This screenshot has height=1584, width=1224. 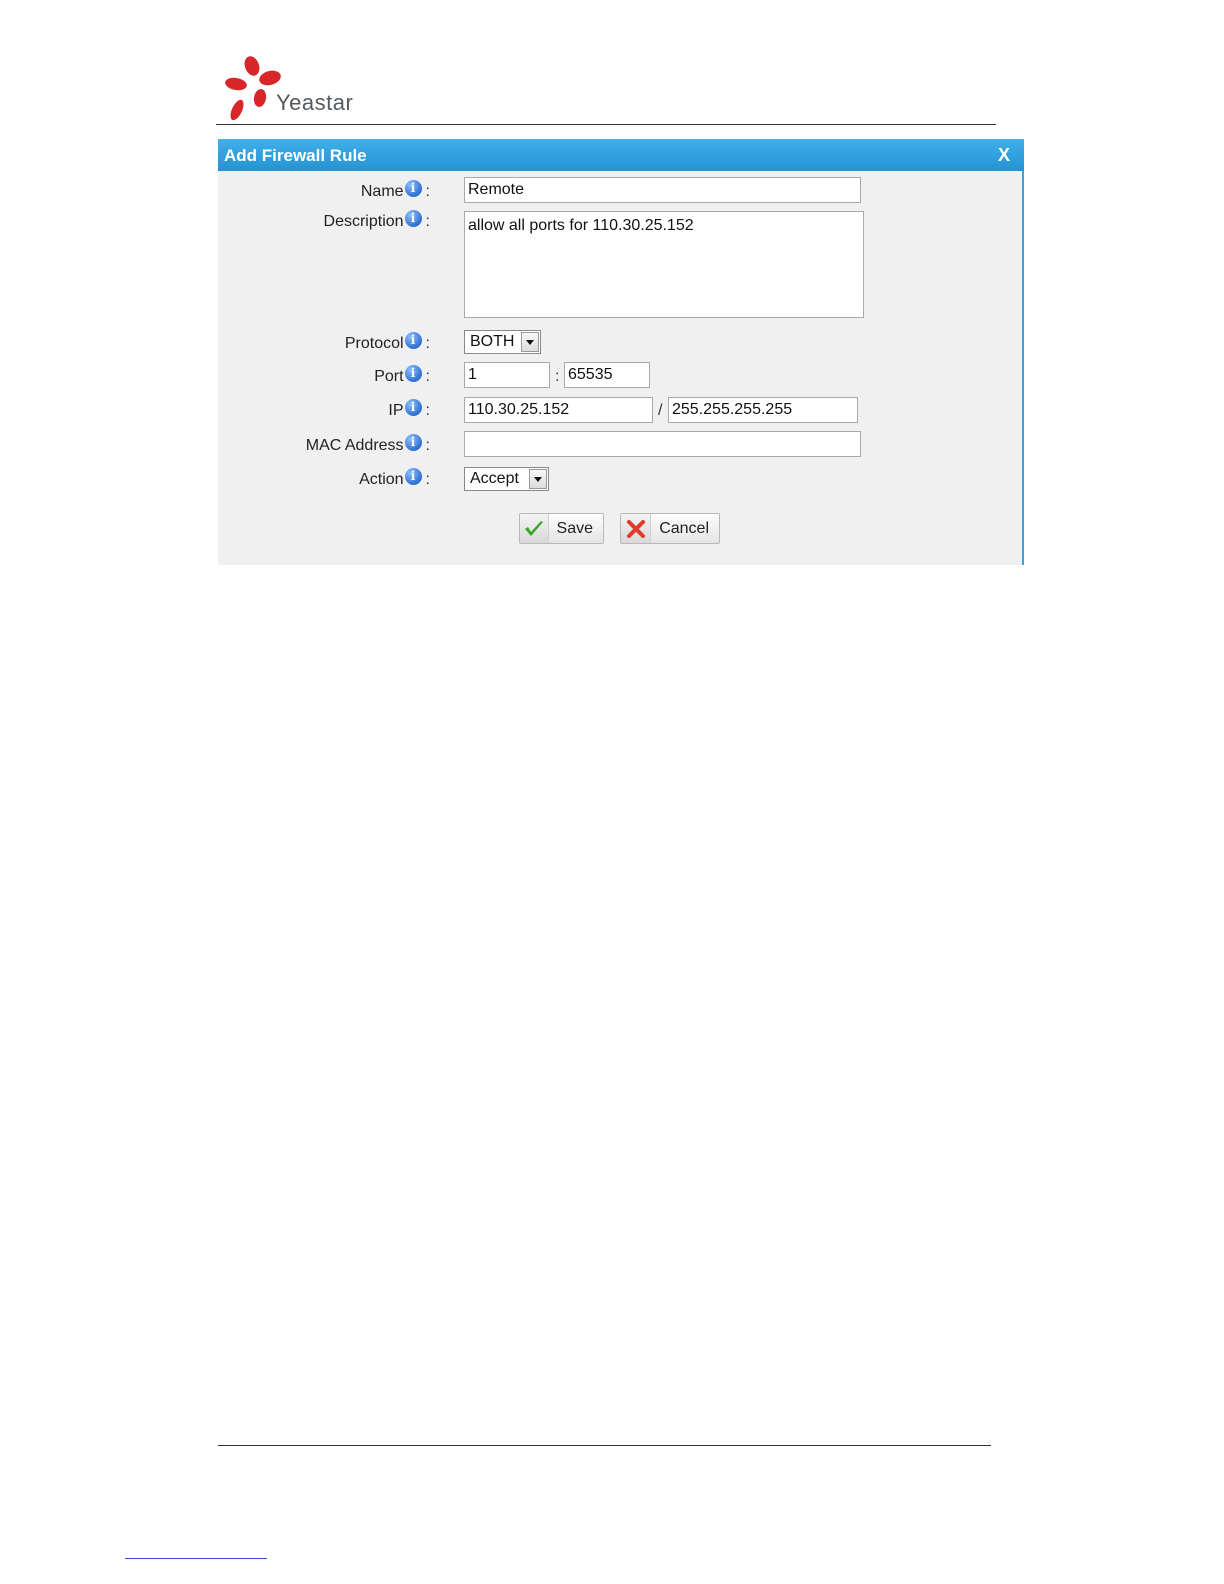 What do you see at coordinates (382, 191) in the screenshot?
I see `name-label: Name` at bounding box center [382, 191].